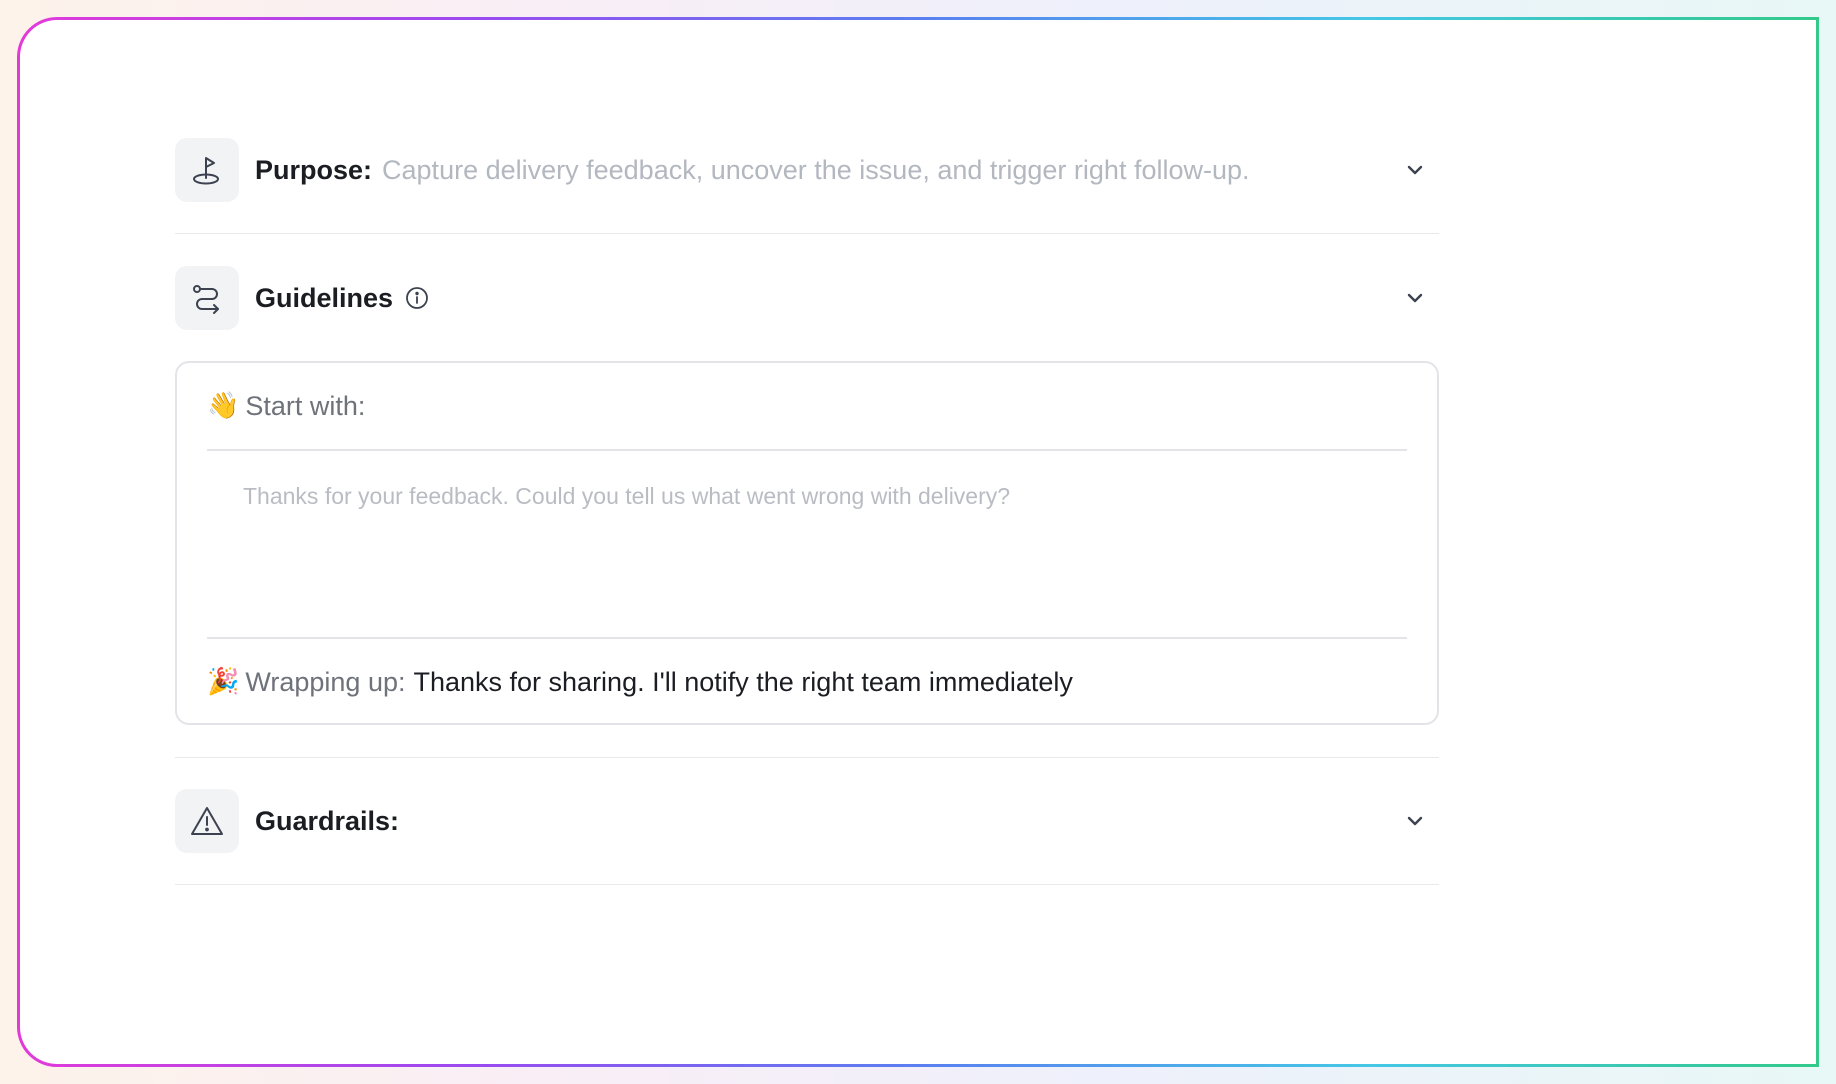 This screenshot has height=1084, width=1836. Describe the element at coordinates (807, 298) in the screenshot. I see `guidelines-section-header: Guidelines` at that location.